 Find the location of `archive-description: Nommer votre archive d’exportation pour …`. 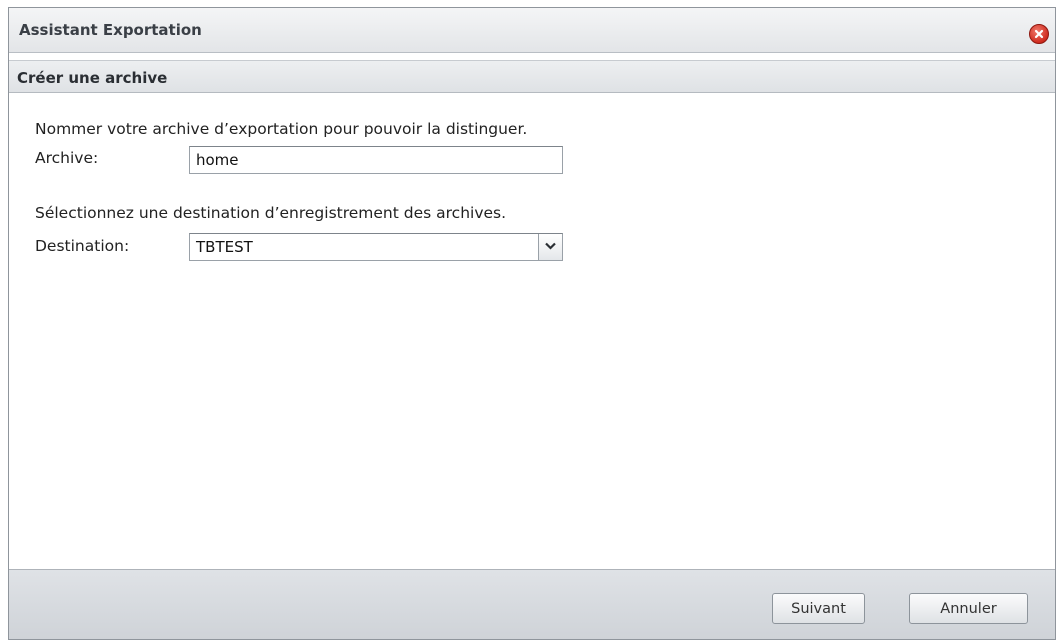

archive-description: Nommer votre archive d’exportation pour … is located at coordinates (281, 129).